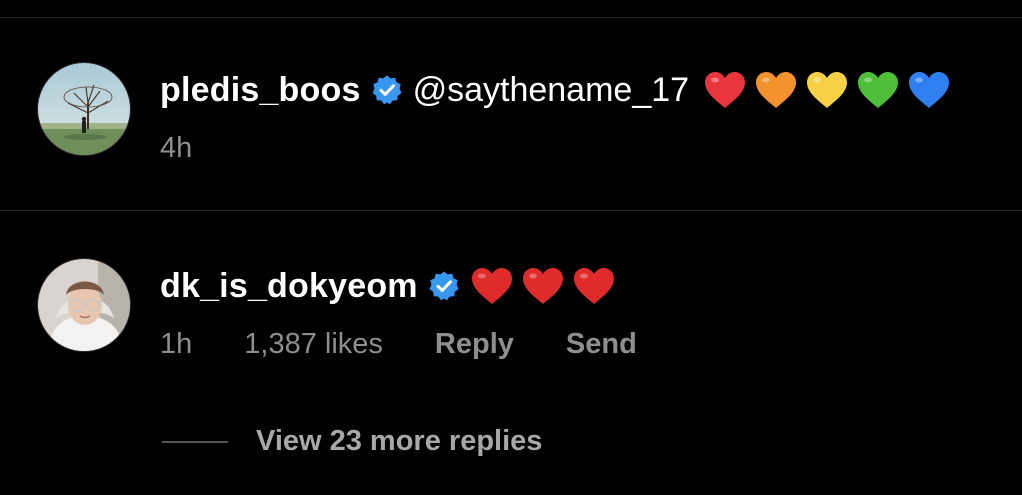 This screenshot has height=495, width=1022. Describe the element at coordinates (289, 286) in the screenshot. I see `username: dk_is_dokyeom` at that location.